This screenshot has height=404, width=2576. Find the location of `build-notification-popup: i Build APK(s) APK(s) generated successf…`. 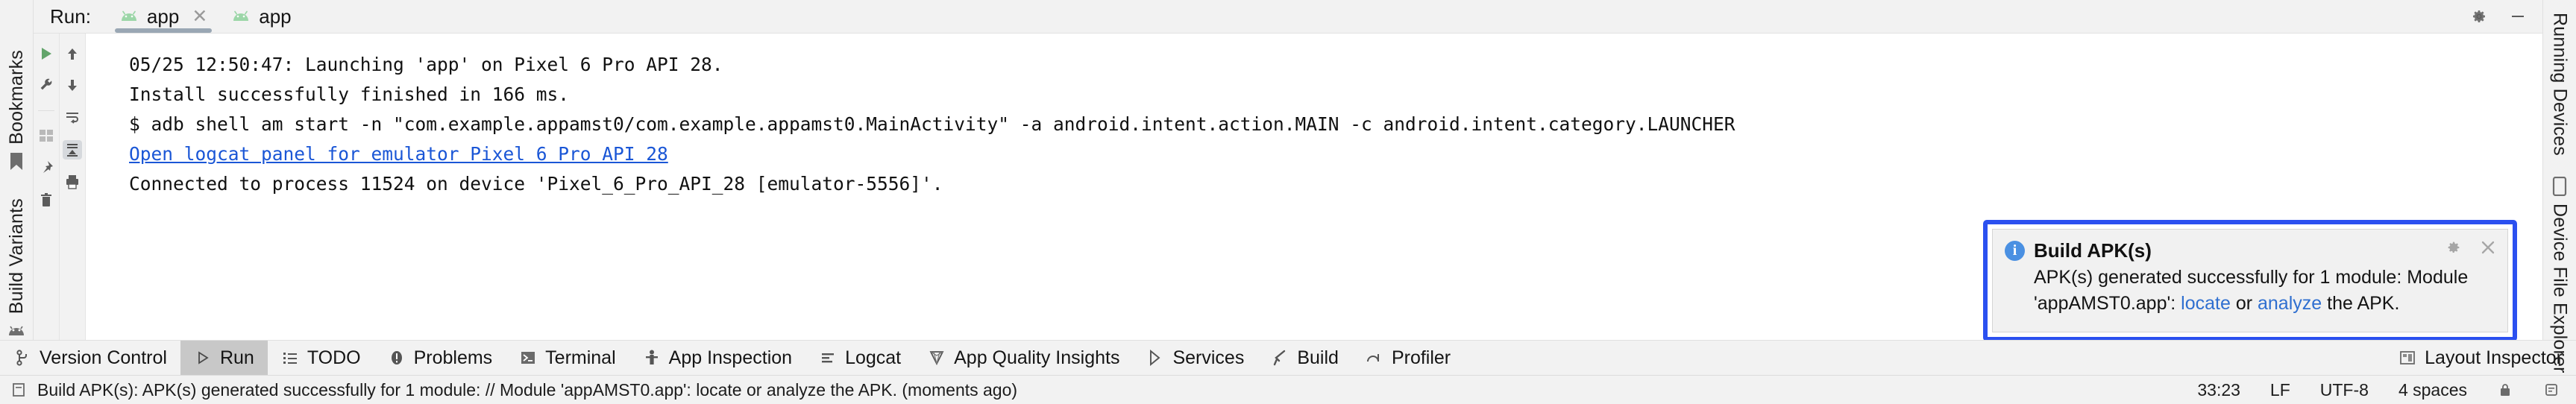

build-notification-popup: i Build APK(s) APK(s) generated successf… is located at coordinates (2250, 280).